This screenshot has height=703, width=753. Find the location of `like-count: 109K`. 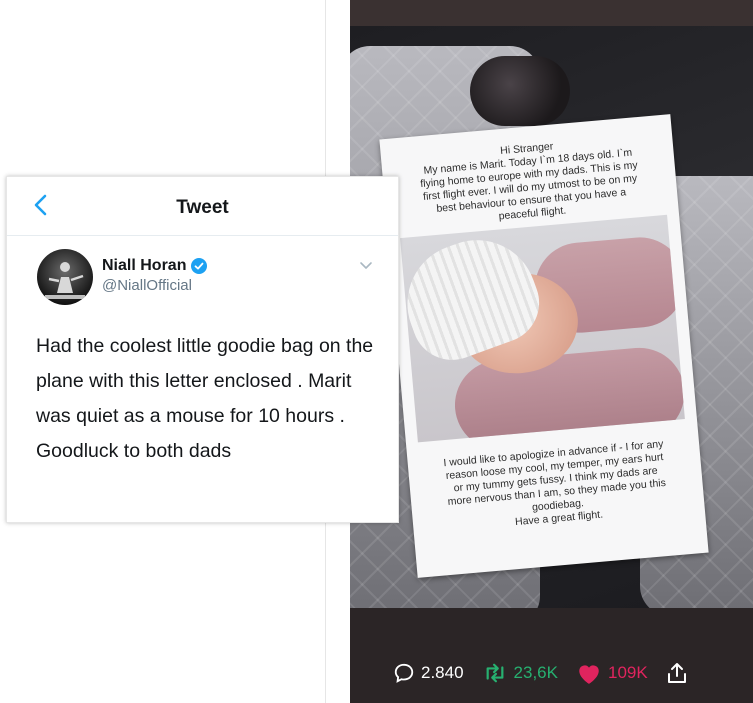

like-count: 109K is located at coordinates (627, 672).